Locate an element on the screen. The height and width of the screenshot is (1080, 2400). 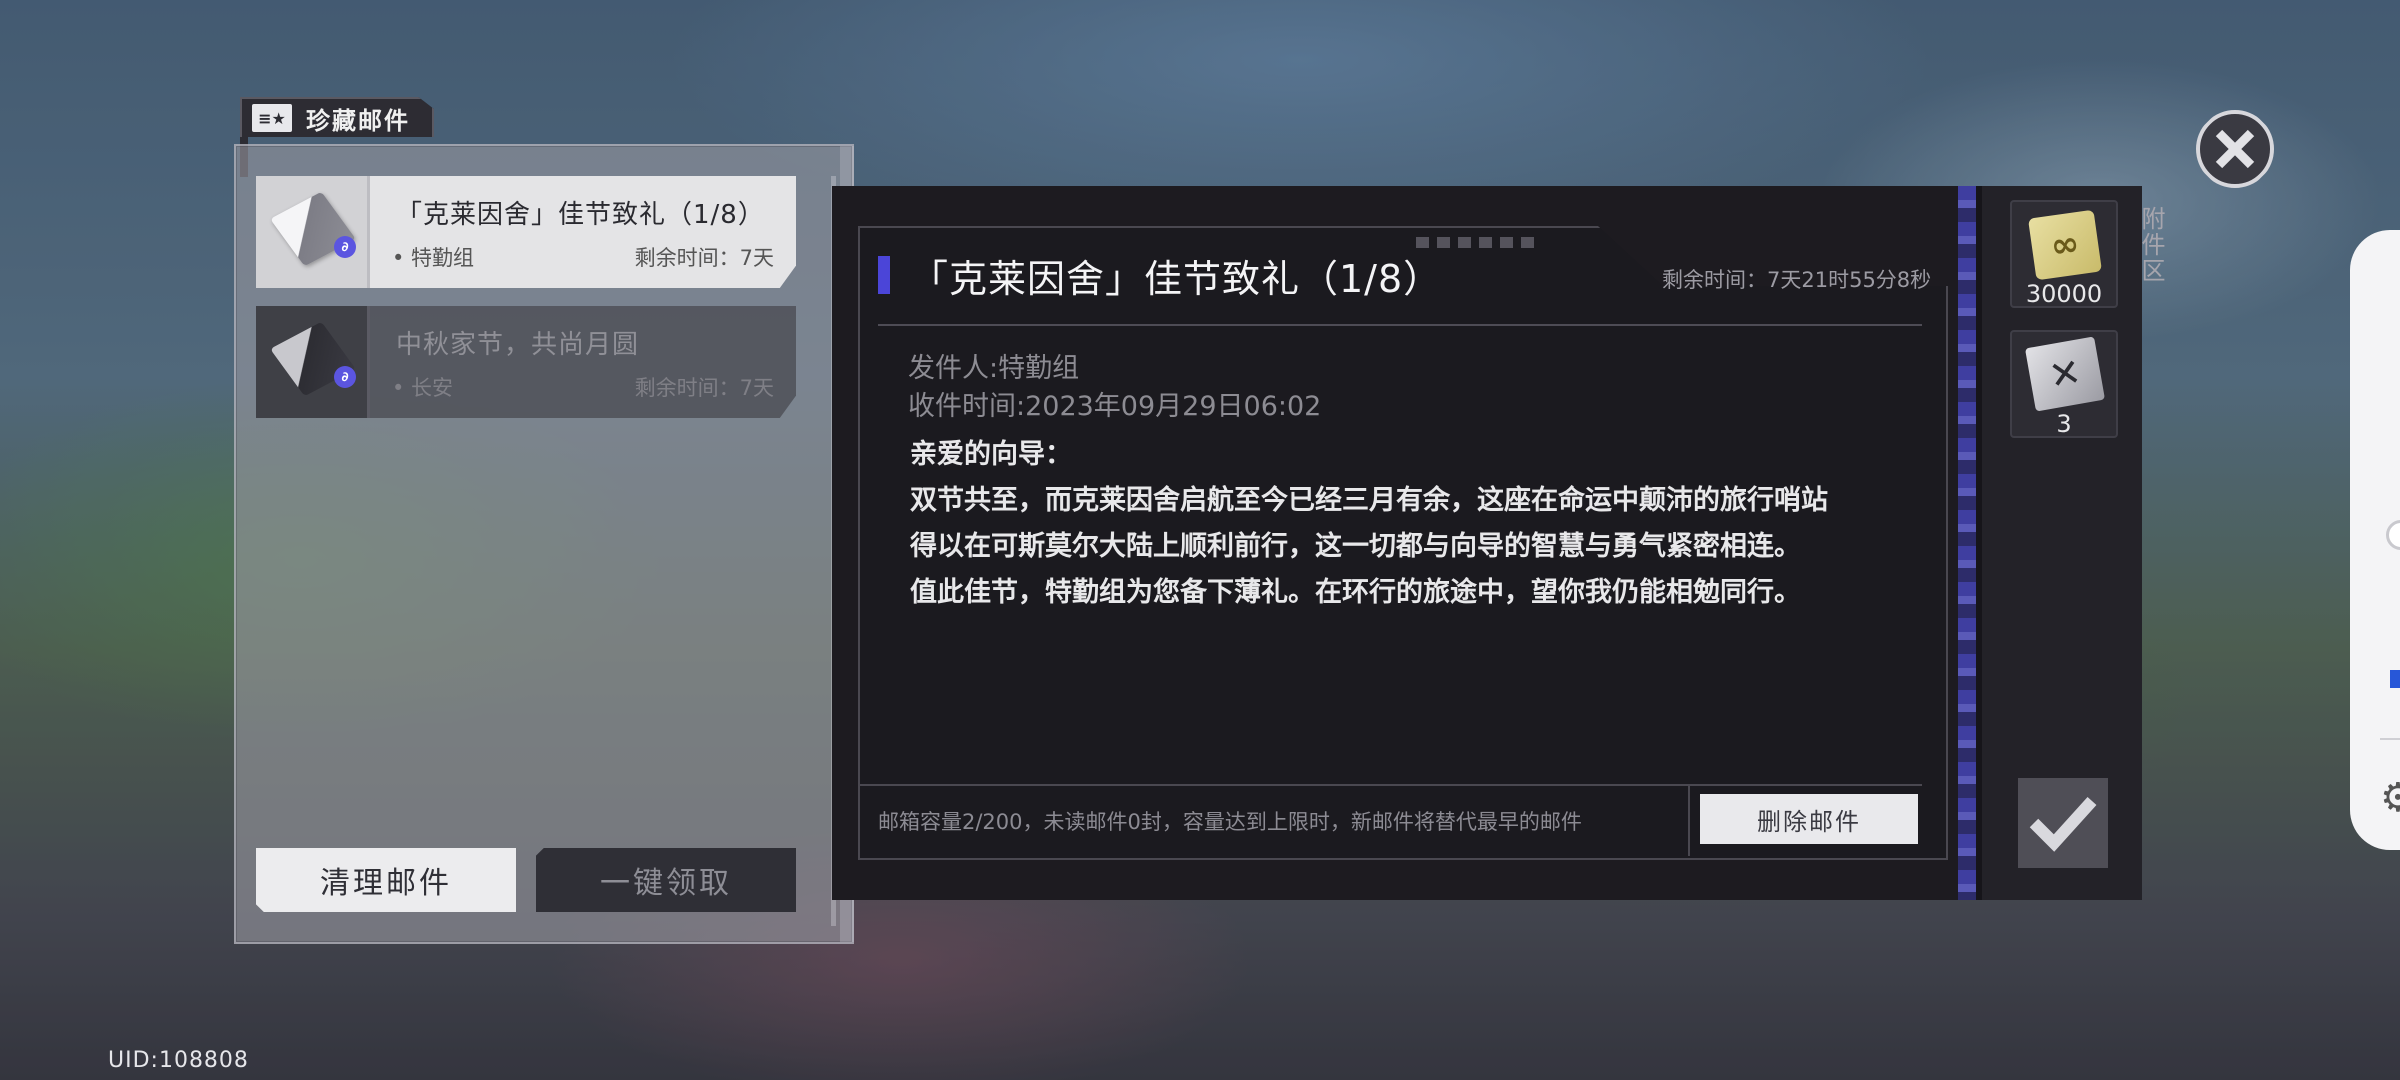
infinity-chip-icon: ∞ is located at coordinates (2065, 245).